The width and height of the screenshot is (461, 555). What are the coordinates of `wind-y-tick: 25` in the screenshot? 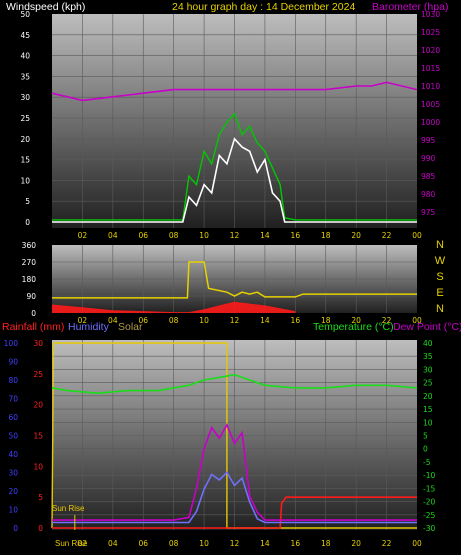 It's located at (25, 118).